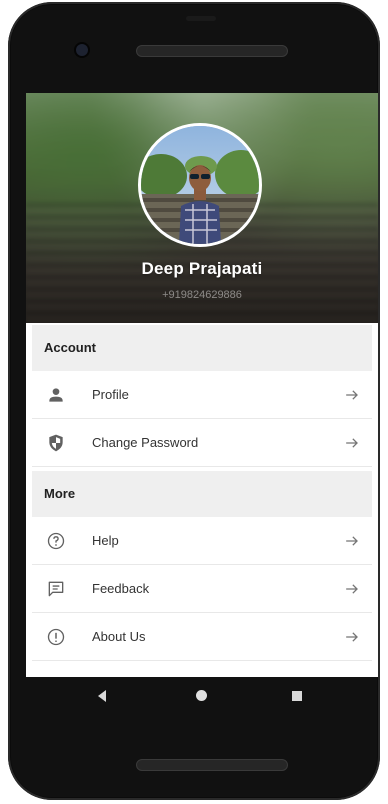  Describe the element at coordinates (202, 443) in the screenshot. I see `menu-item-change-password: Change Password` at that location.